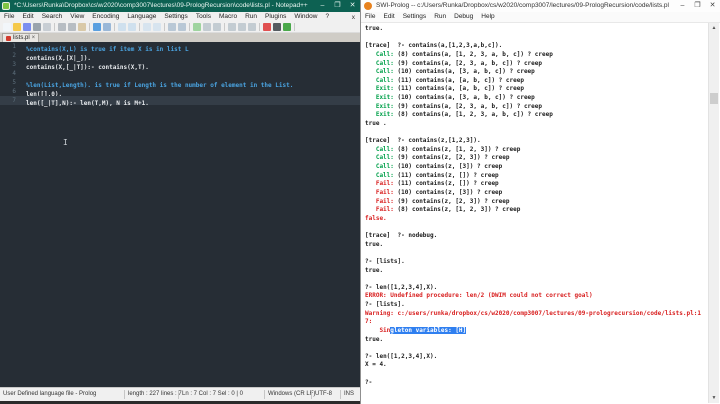 Image resolution: width=720 pixels, height=404 pixels. What do you see at coordinates (180, 101) in the screenshot?
I see `editor-line-7: 7 len([_|T],N):- len(T,M), N is M+1.` at bounding box center [180, 101].